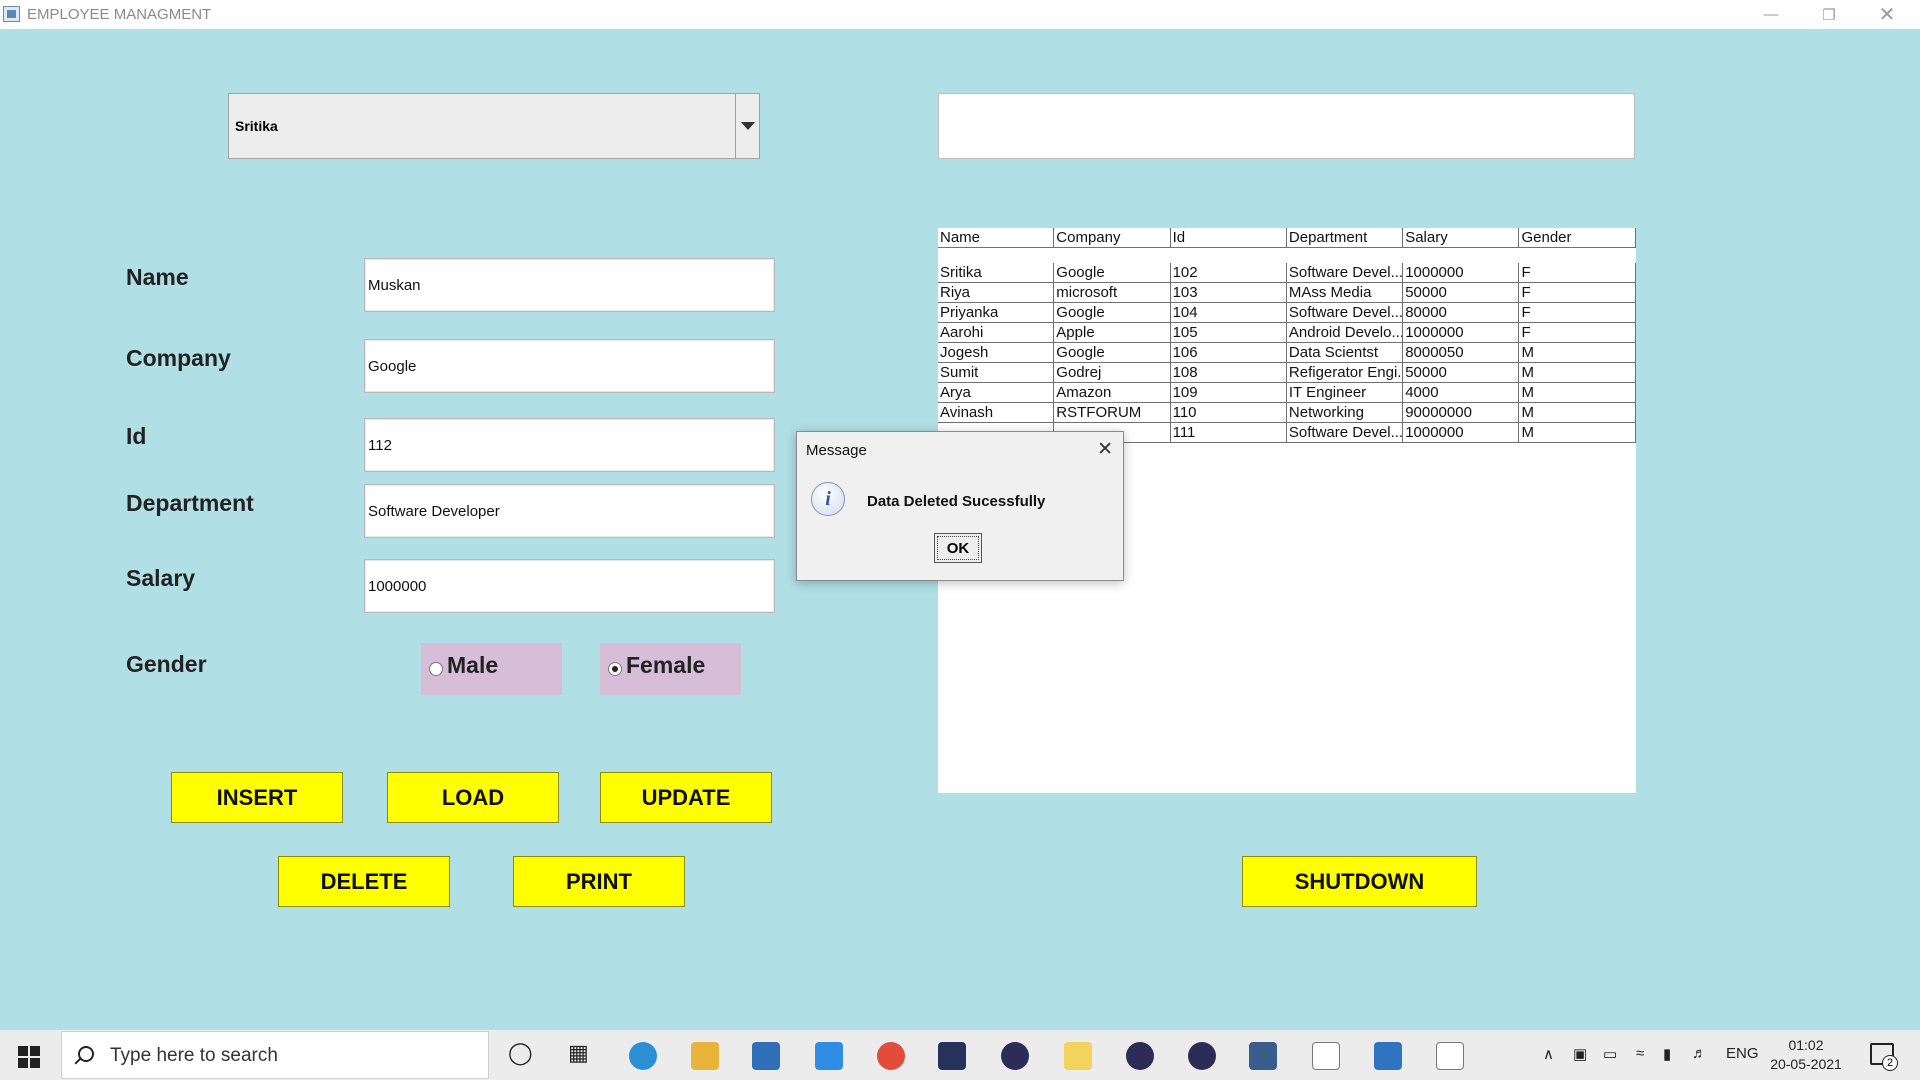 Image resolution: width=1920 pixels, height=1080 pixels. Describe the element at coordinates (996, 333) in the screenshot. I see `table-cell: Aarohi` at that location.